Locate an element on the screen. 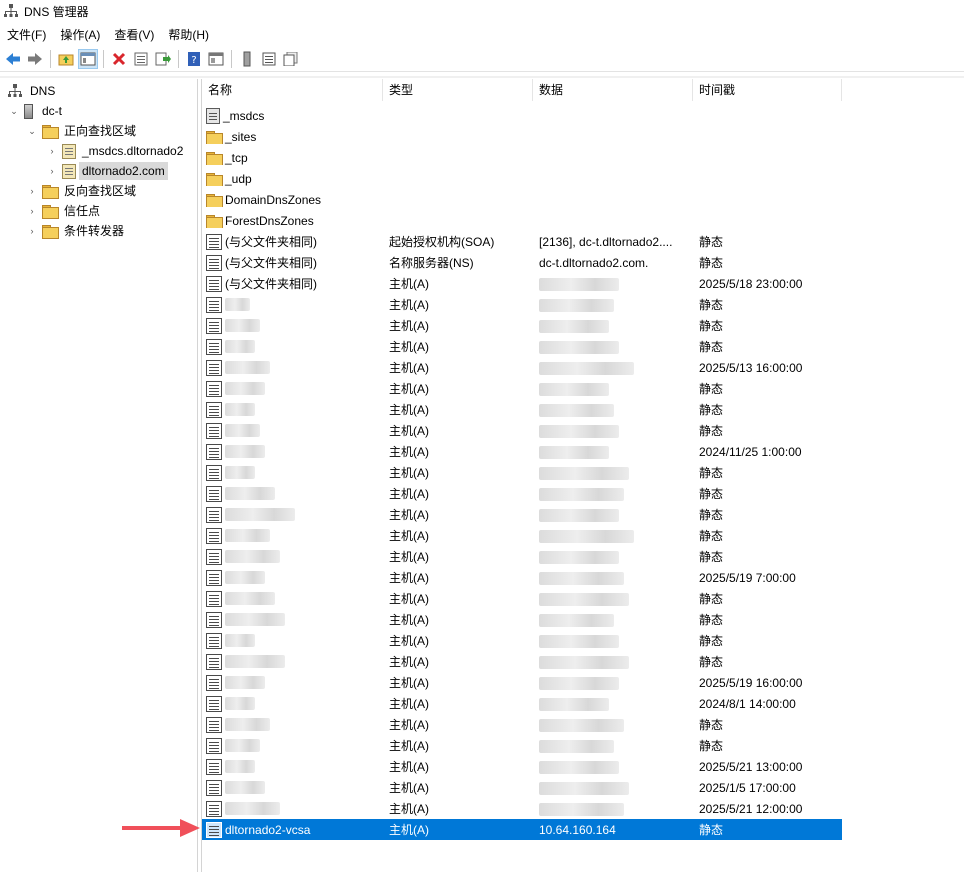 The width and height of the screenshot is (964, 872). tree-node-zone-main: › dltornado2.com is located at coordinates (107, 171).